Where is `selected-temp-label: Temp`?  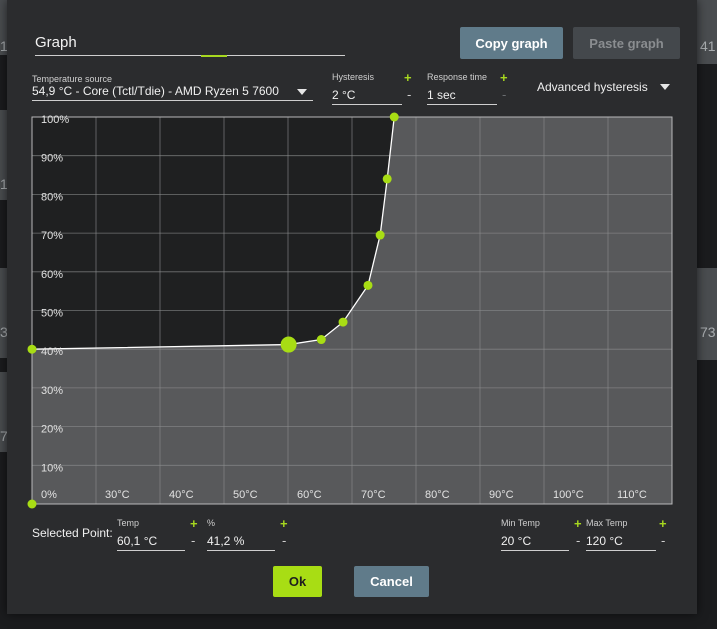
selected-temp-label: Temp is located at coordinates (128, 523).